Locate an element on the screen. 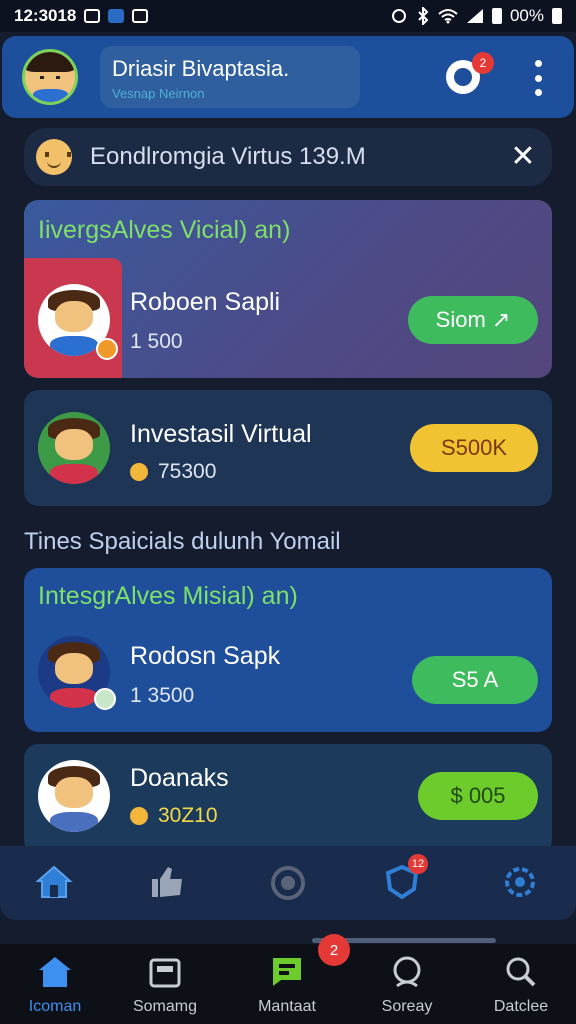 This screenshot has height=1024, width=576. wifi-icon is located at coordinates (448, 16).